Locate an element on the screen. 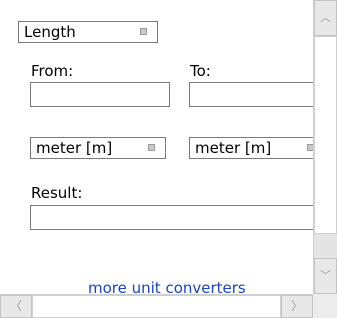 This screenshot has height=318, width=337. scrollbar-corner is located at coordinates (325, 306).